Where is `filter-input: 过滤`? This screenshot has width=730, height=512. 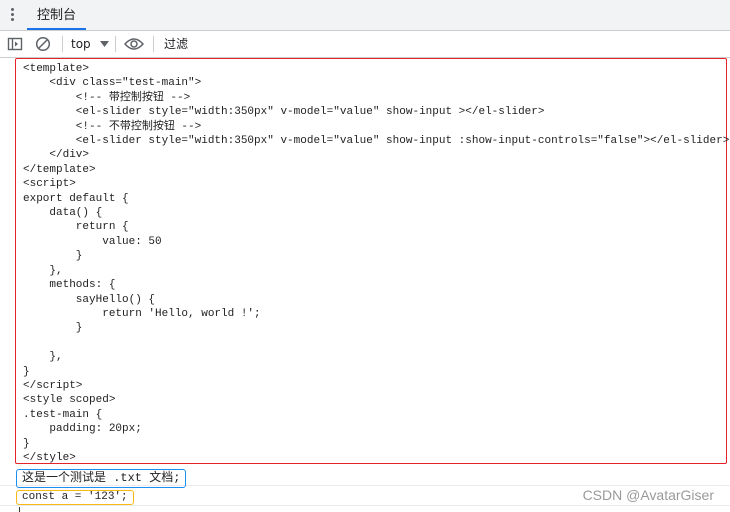
filter-input: 过滤 is located at coordinates (445, 44).